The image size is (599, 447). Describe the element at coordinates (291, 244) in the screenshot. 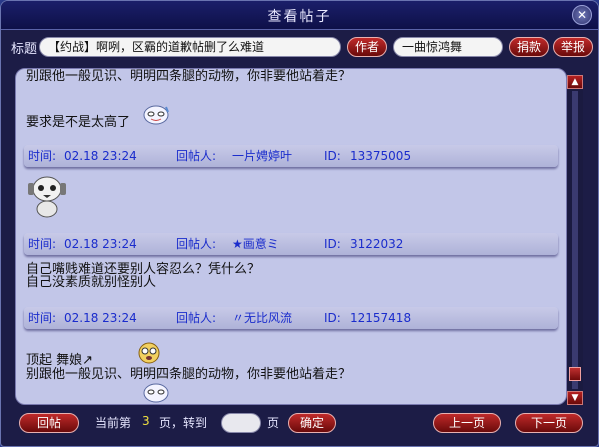

I see `post-meta: 时间: 02.18 23:24 回帖人: ★画意ミ ID: 3122032` at that location.